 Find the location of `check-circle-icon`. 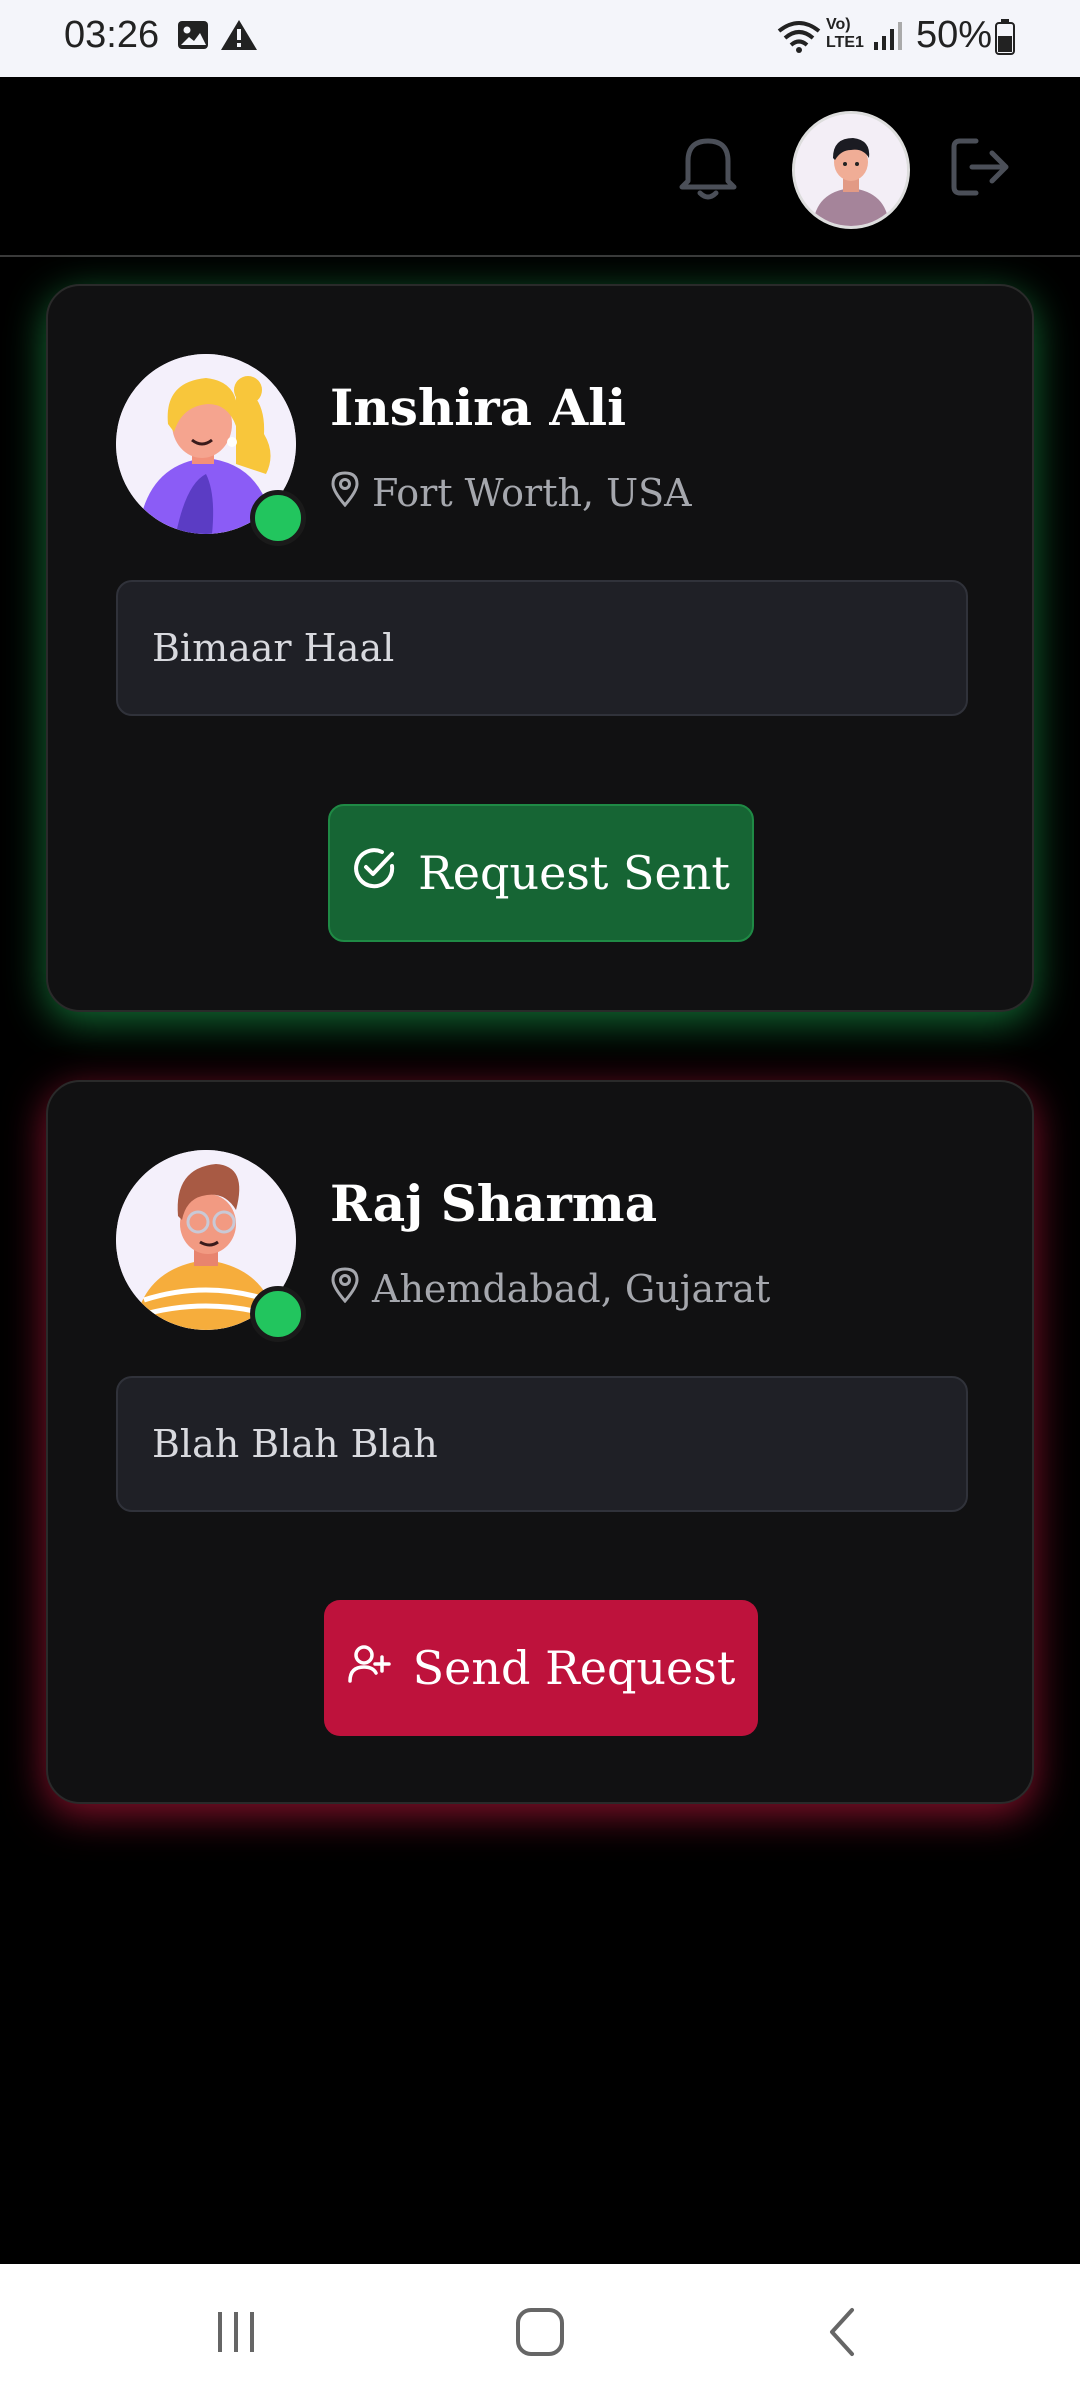

check-circle-icon is located at coordinates (374, 873).